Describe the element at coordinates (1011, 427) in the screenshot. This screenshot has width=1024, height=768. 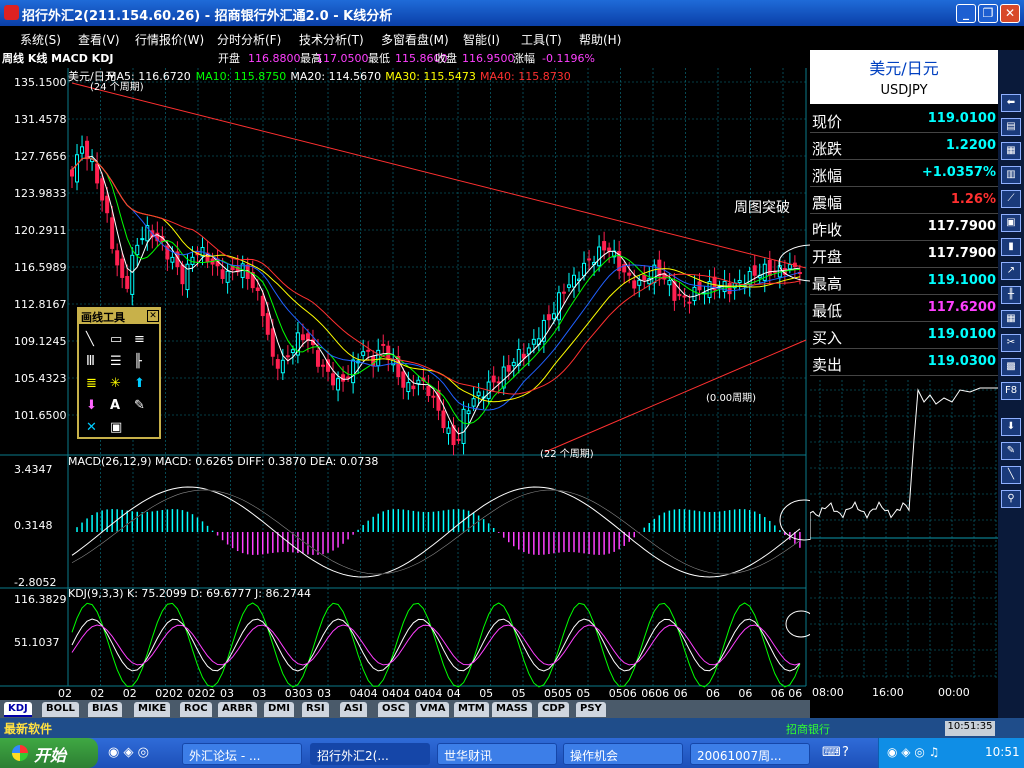
I see `download-icon: ⬇` at that location.